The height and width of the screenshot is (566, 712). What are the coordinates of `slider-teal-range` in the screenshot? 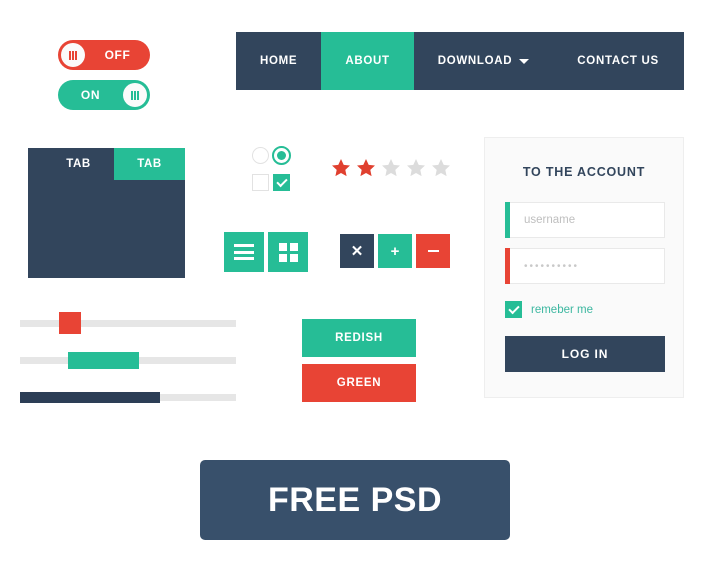 It's located at (128, 360).